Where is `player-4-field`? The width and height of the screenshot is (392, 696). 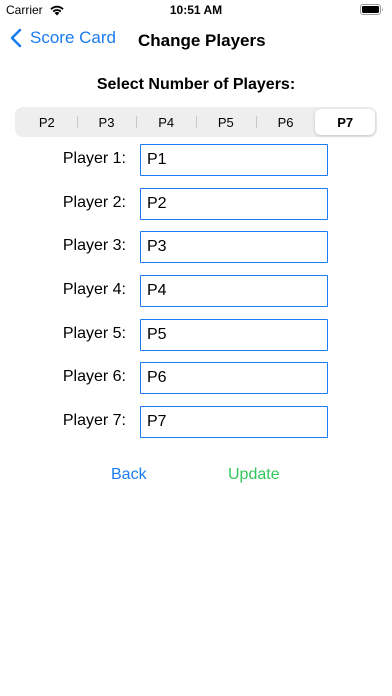
player-4-field is located at coordinates (234, 291).